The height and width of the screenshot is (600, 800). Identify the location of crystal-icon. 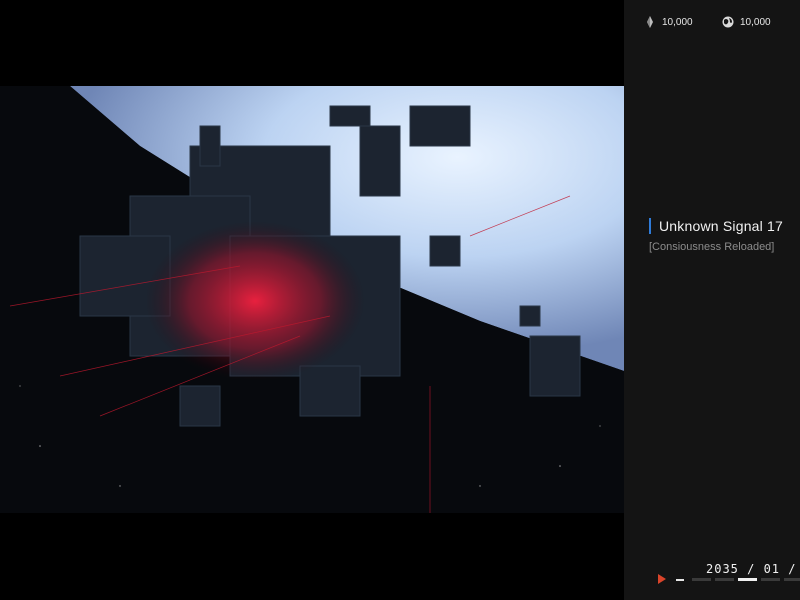
(650, 22).